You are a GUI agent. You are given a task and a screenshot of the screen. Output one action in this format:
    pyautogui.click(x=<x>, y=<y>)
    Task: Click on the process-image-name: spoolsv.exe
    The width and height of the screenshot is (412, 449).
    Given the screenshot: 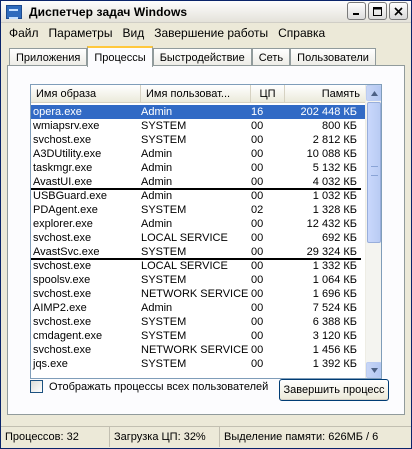 What is the action you would take?
    pyautogui.click(x=62, y=280)
    